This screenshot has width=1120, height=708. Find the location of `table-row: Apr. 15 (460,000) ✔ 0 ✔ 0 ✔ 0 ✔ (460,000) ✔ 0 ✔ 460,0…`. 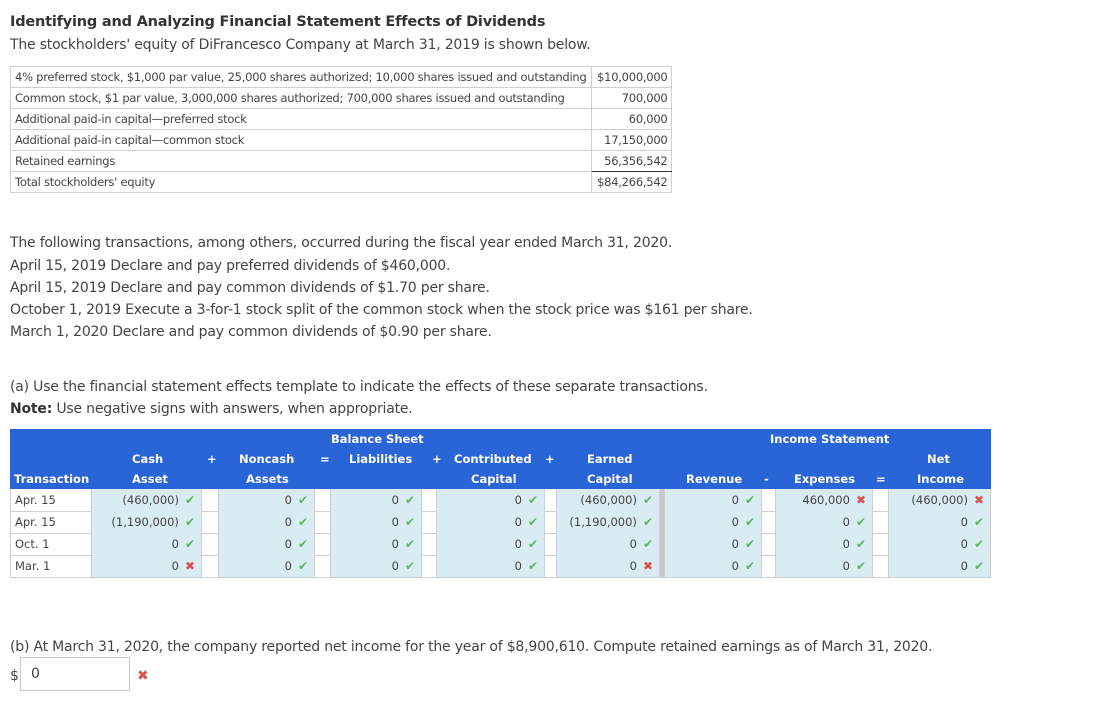

table-row: Apr. 15 (460,000) ✔ 0 ✔ 0 ✔ 0 ✔ (460,000) ✔ 0 ✔ 460,0… is located at coordinates (500, 500).